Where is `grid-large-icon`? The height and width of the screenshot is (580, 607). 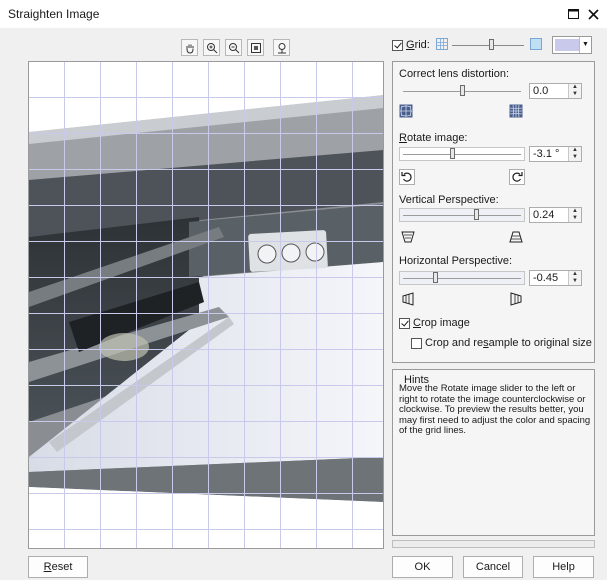
grid-large-icon is located at coordinates (536, 44).